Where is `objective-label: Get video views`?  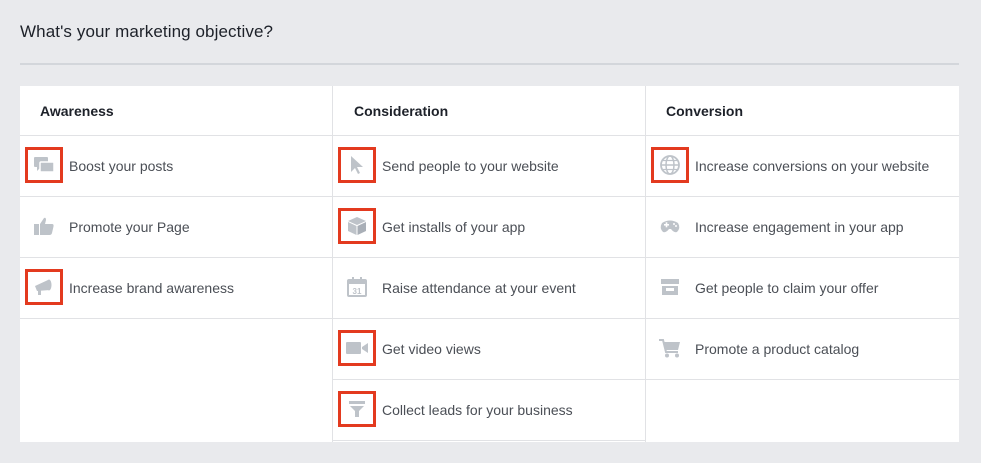 objective-label: Get video views is located at coordinates (431, 349).